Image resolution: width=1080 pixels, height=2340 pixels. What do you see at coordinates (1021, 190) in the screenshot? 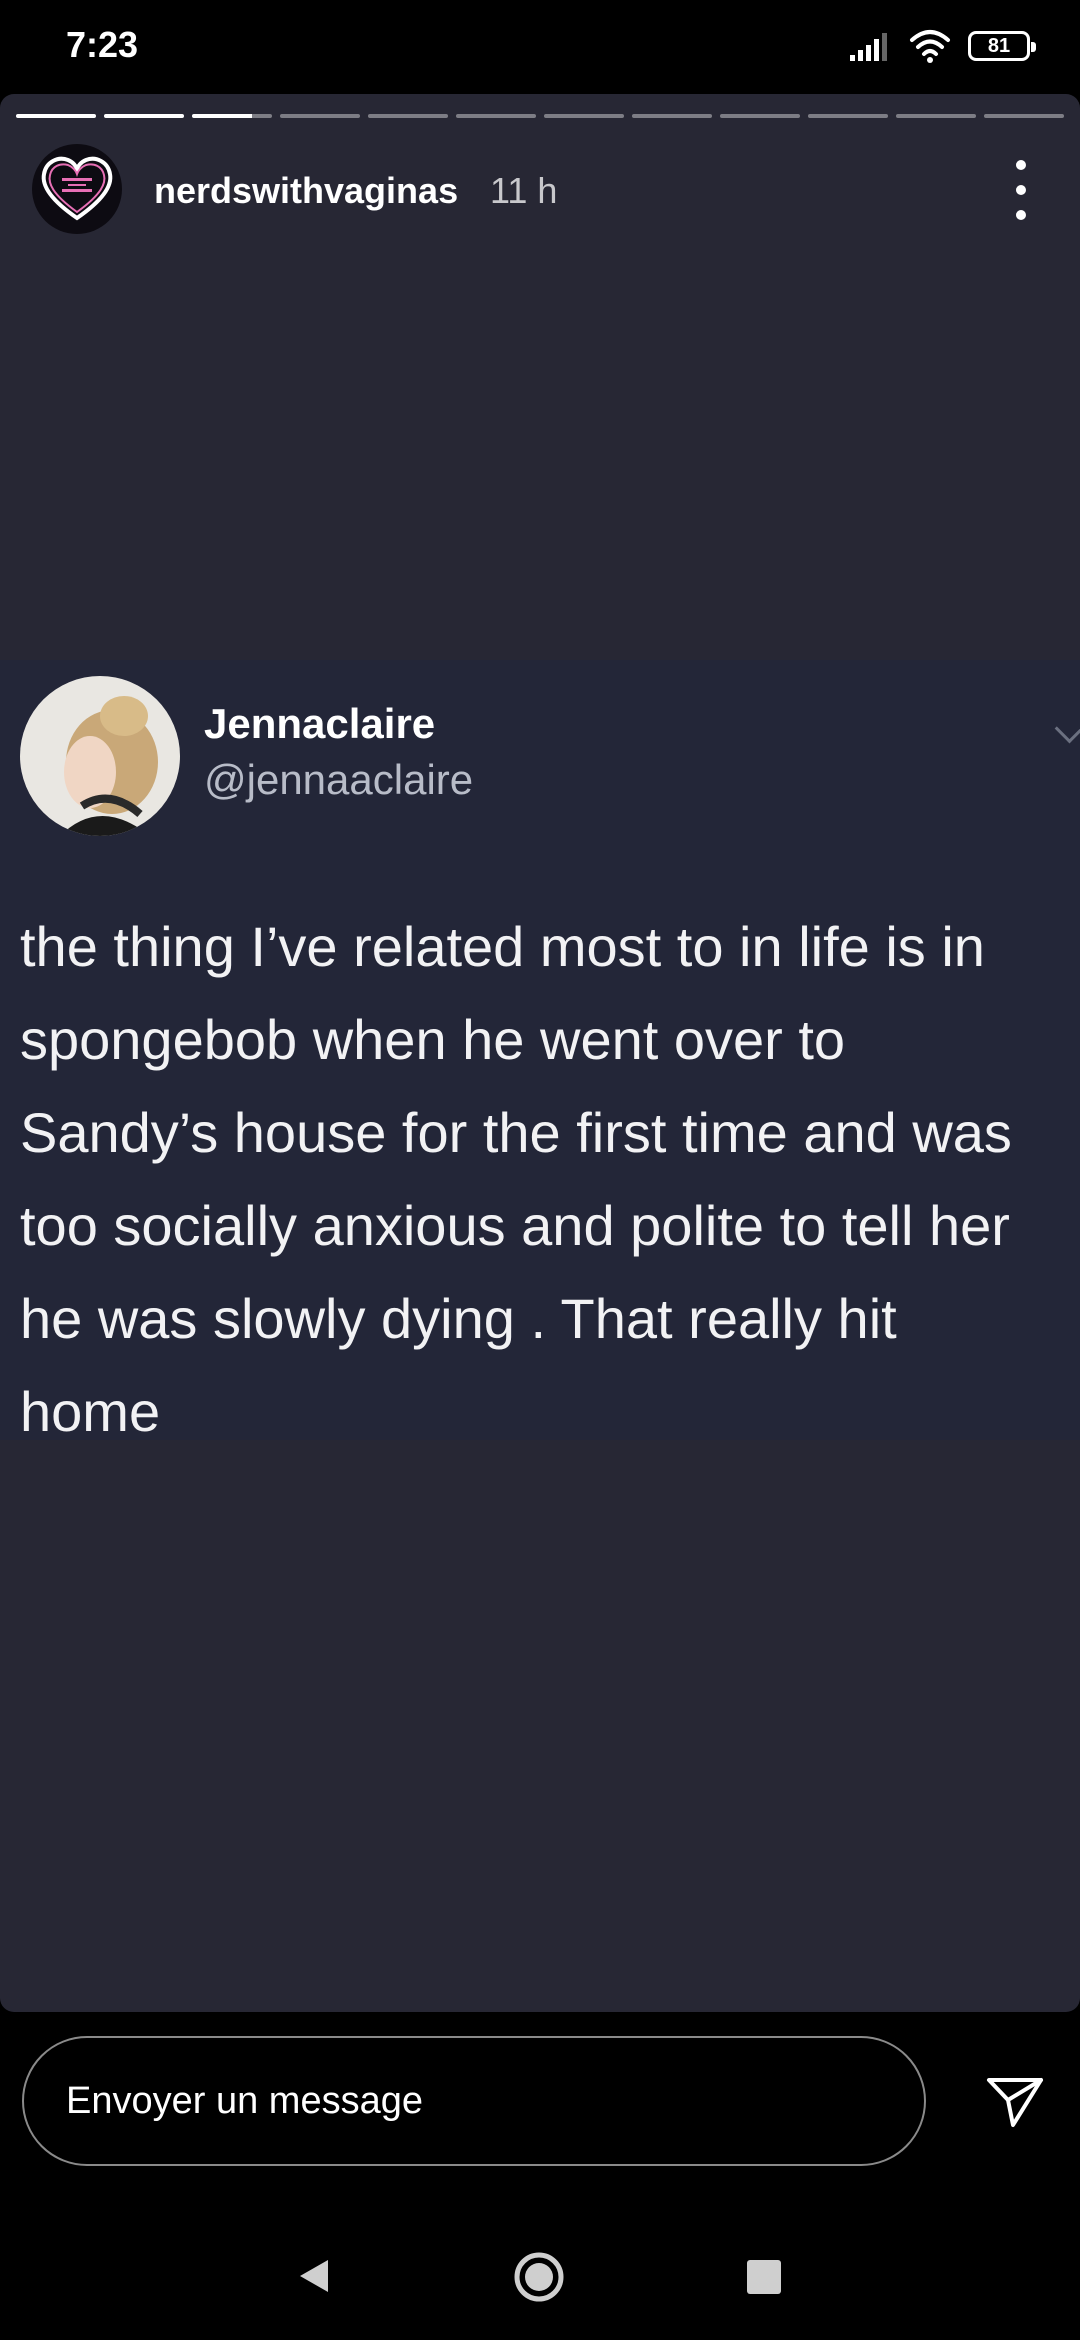
I see `more-options-icon` at bounding box center [1021, 190].